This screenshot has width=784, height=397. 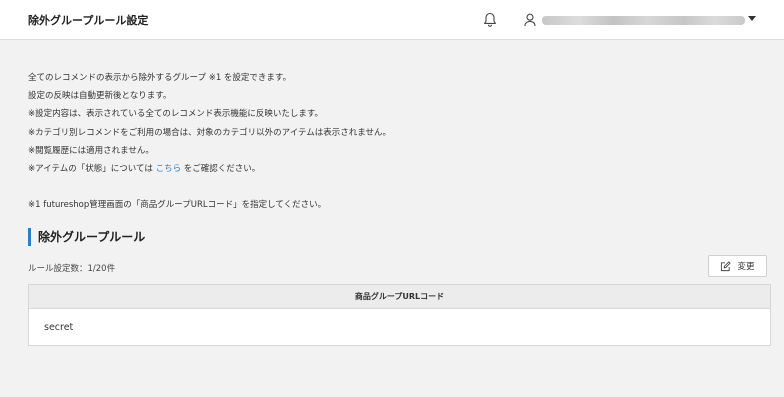 I want to click on description-line: 全てのレコメンドの表示から除外するグループ ※1 を設定できます。, so click(x=160, y=78).